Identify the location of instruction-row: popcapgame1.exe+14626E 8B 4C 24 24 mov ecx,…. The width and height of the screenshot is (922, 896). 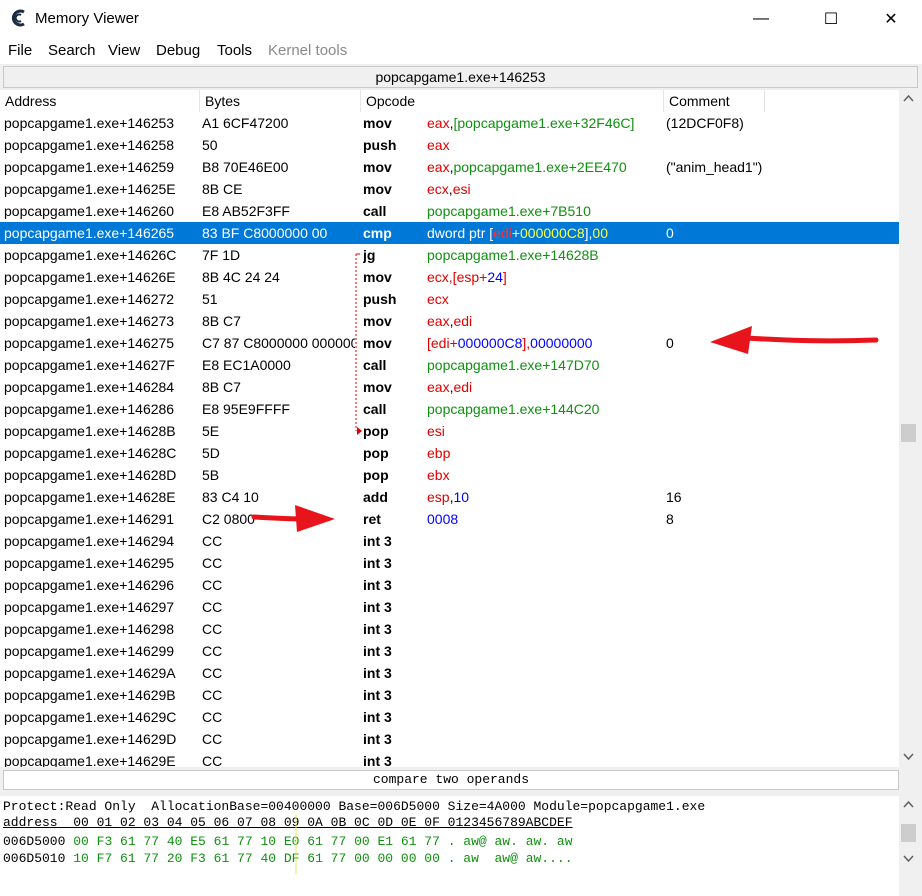
(449, 277).